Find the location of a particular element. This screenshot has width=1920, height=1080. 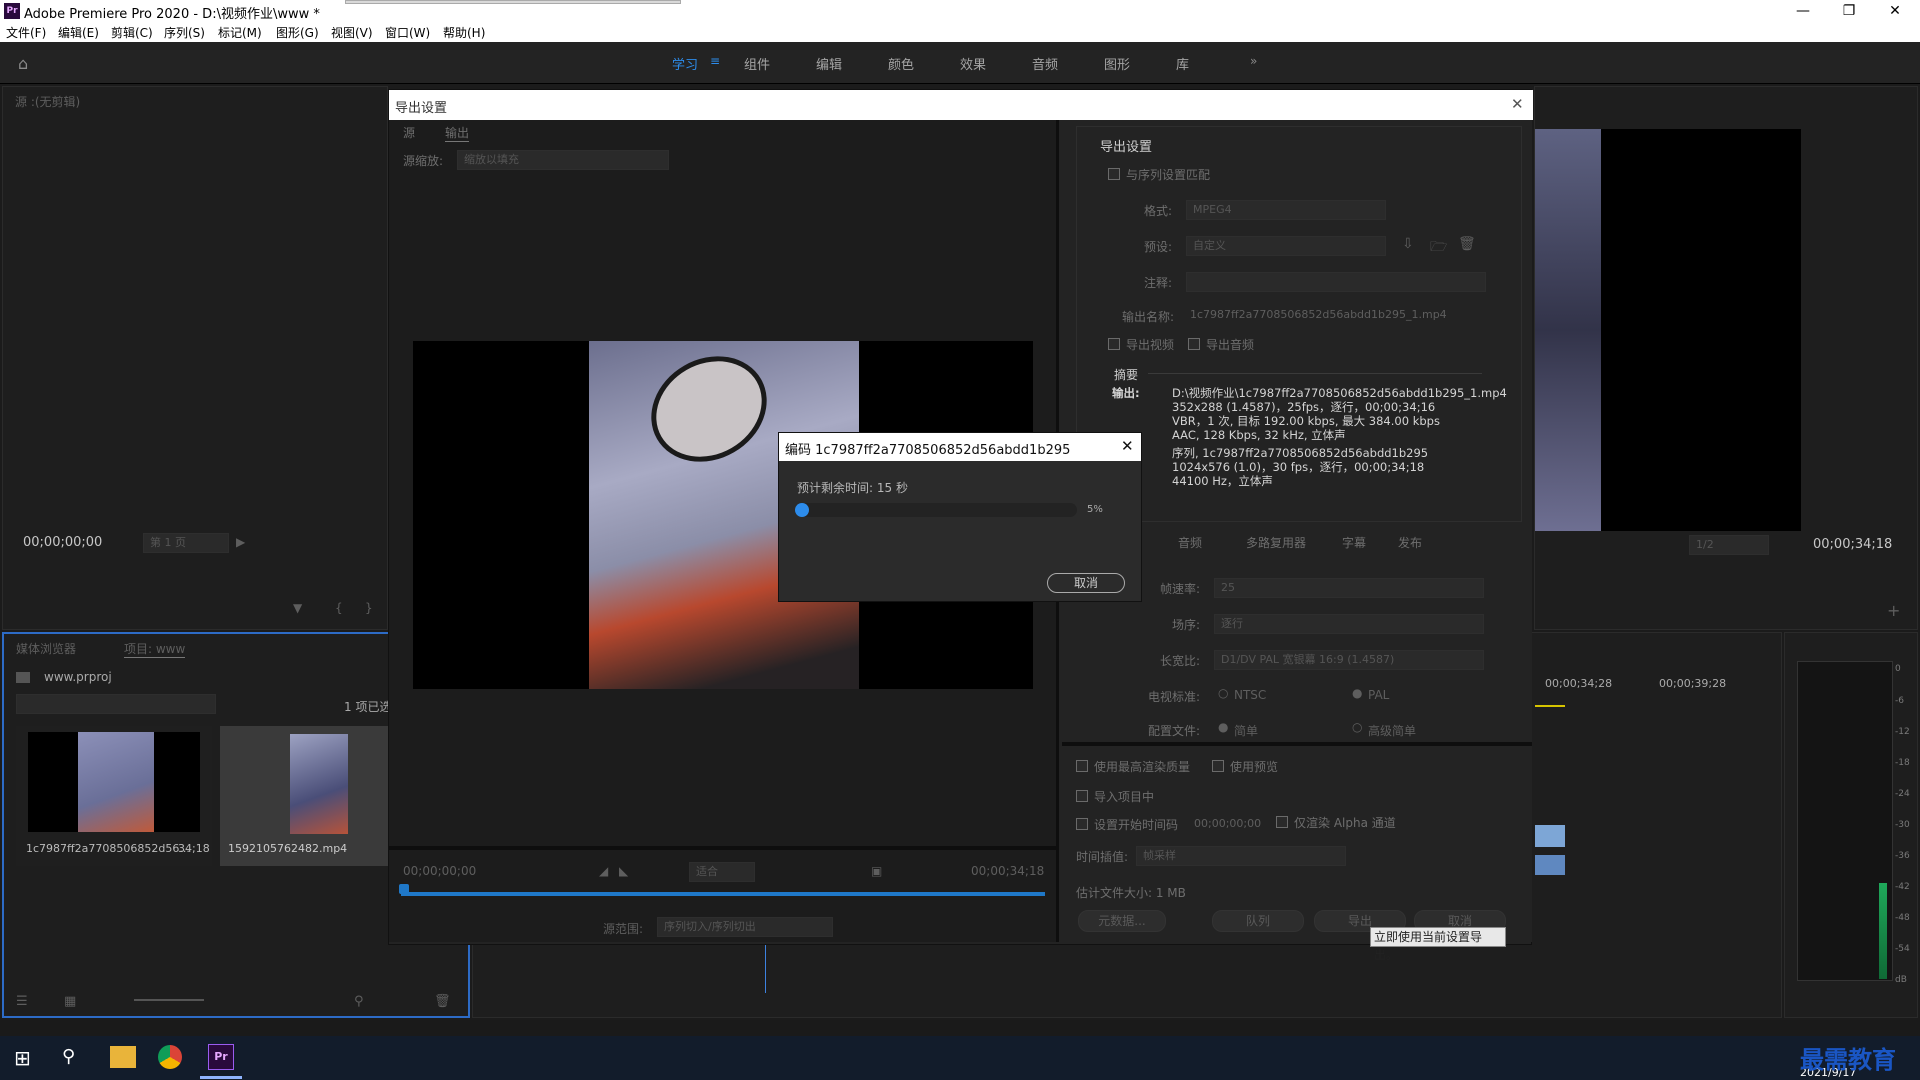

export-settings-header: 导出设置 is located at coordinates (1126, 147).